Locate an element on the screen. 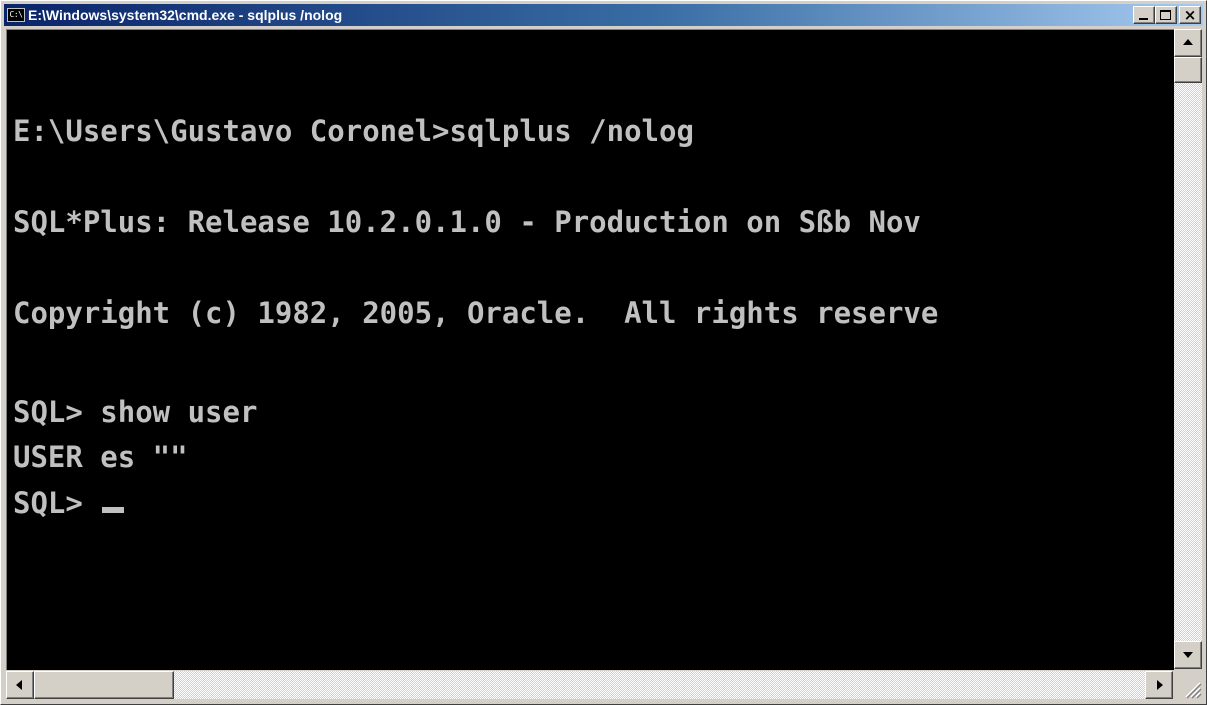 This screenshot has height=705, width=1207. vertical-scrollbar is located at coordinates (1188, 349).